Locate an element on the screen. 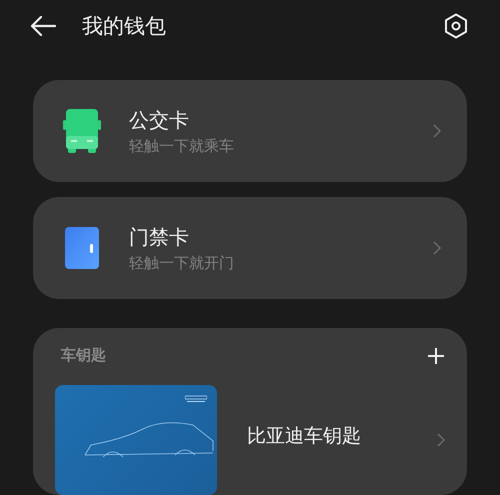 Image resolution: width=500 pixels, height=495 pixels. back-button is located at coordinates (43, 26).